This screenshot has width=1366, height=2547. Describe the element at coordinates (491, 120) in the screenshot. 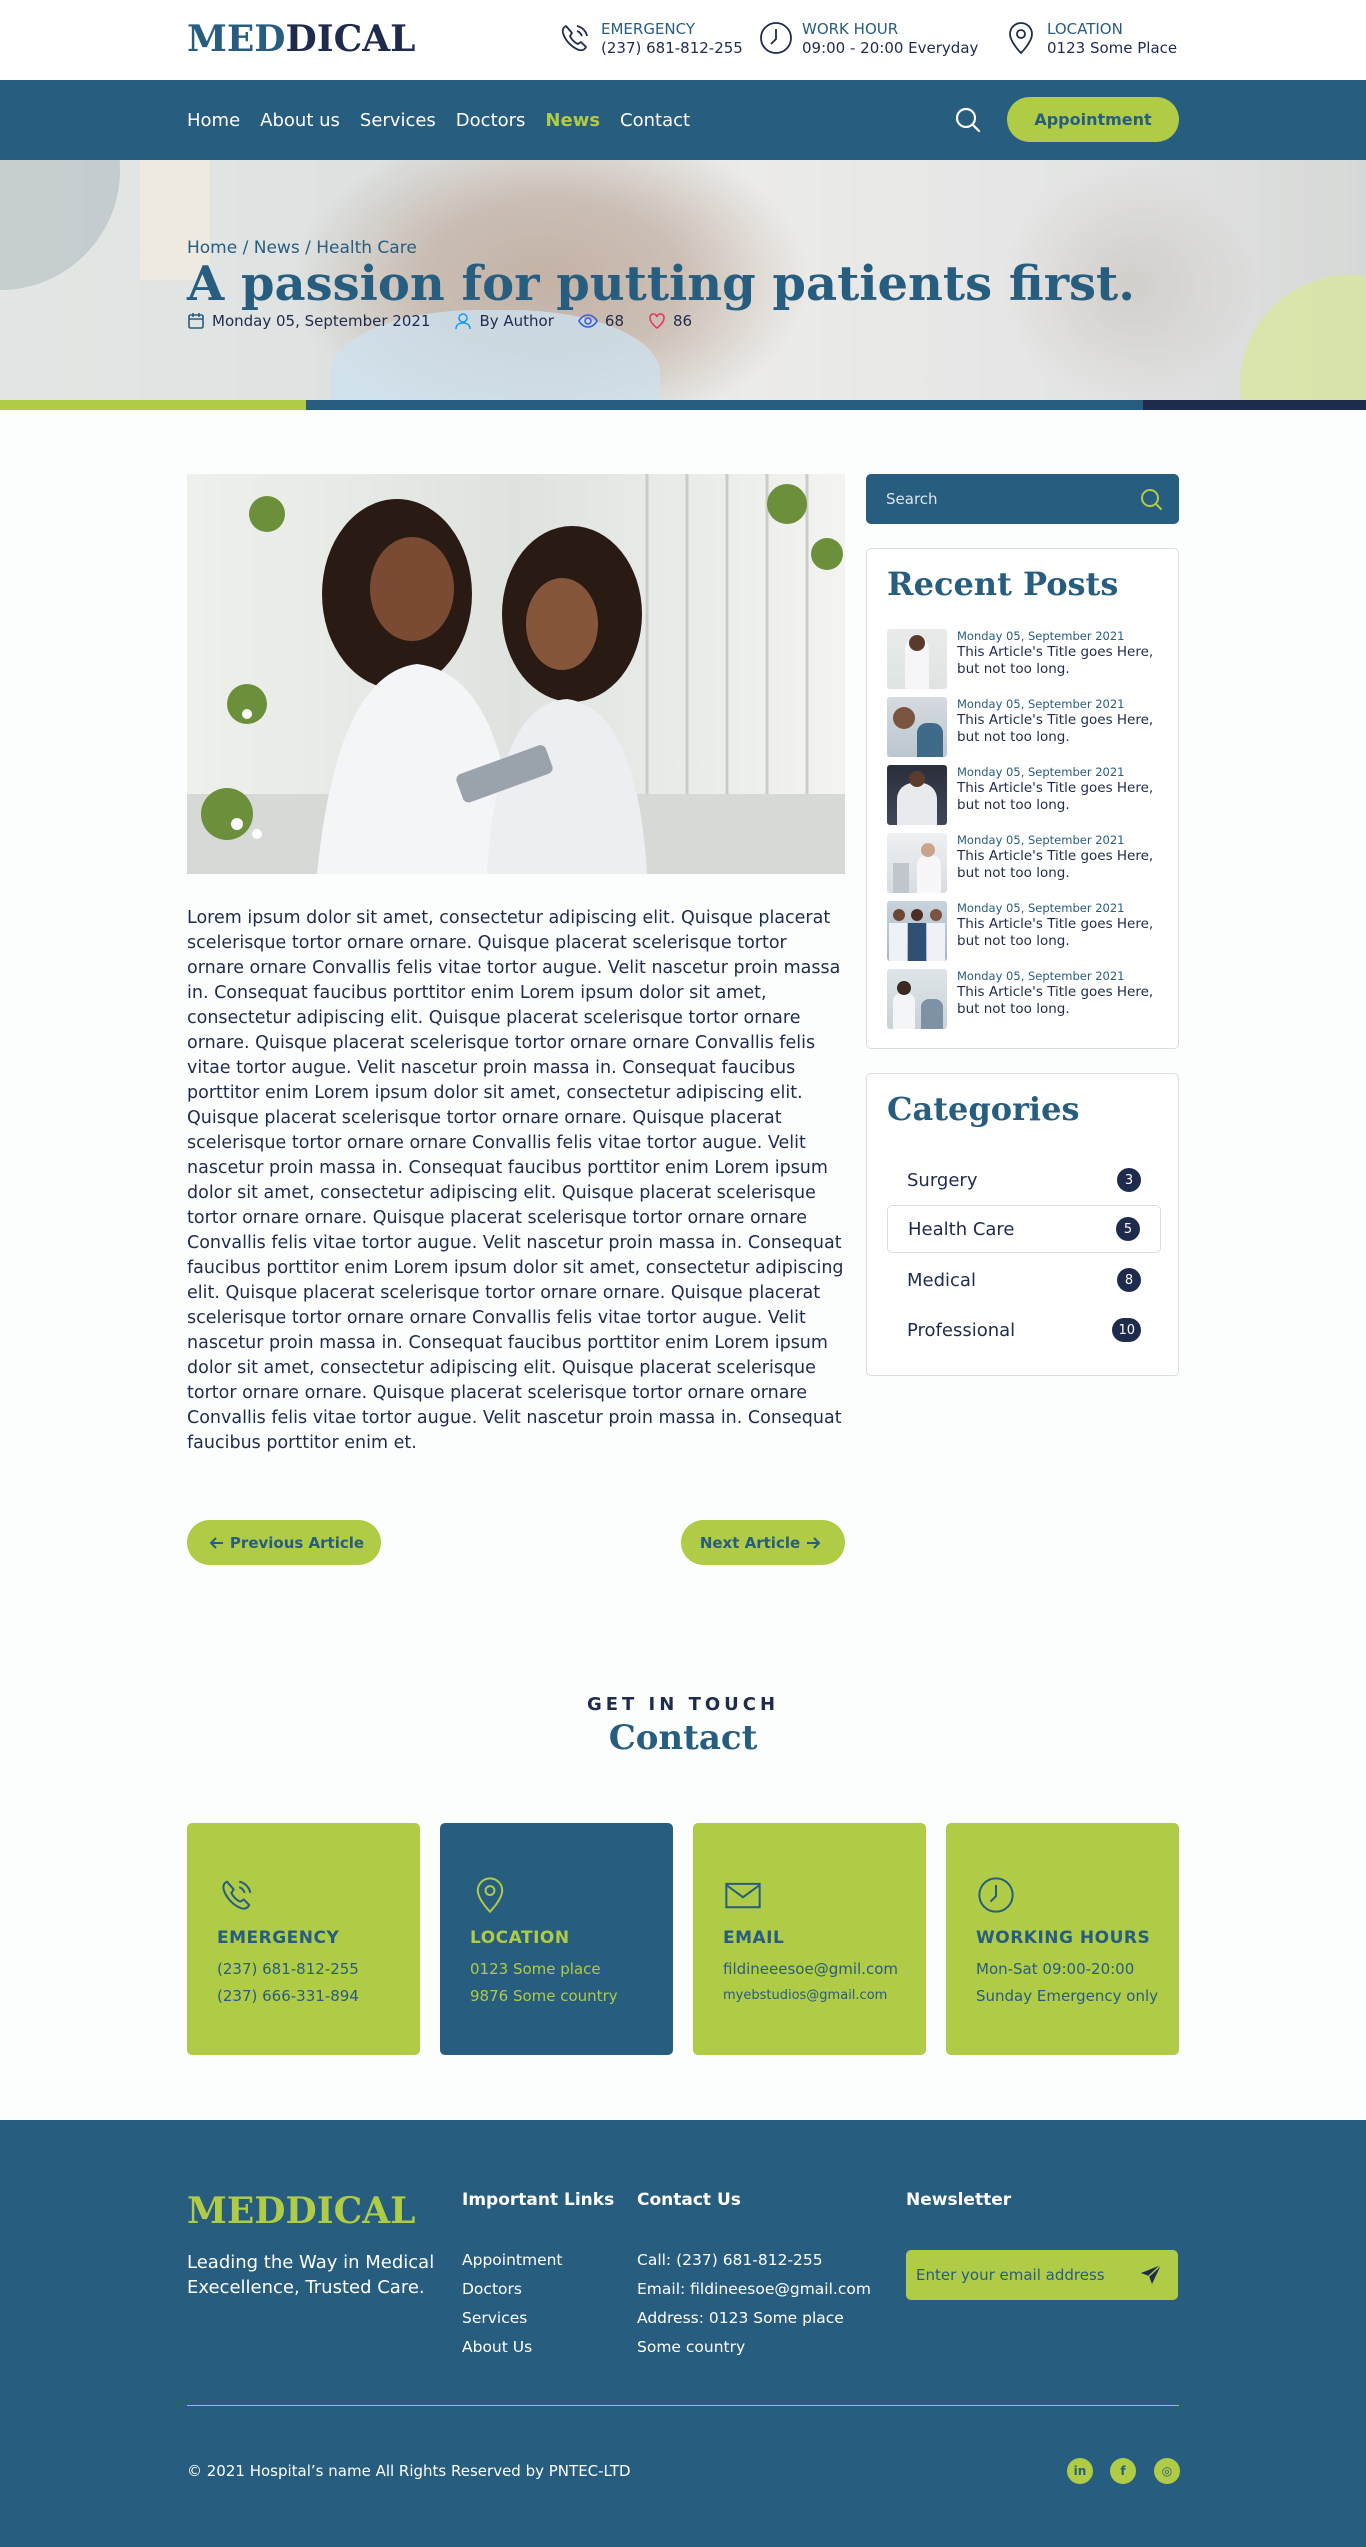

I see `nav-item-doctors: Doctors` at that location.